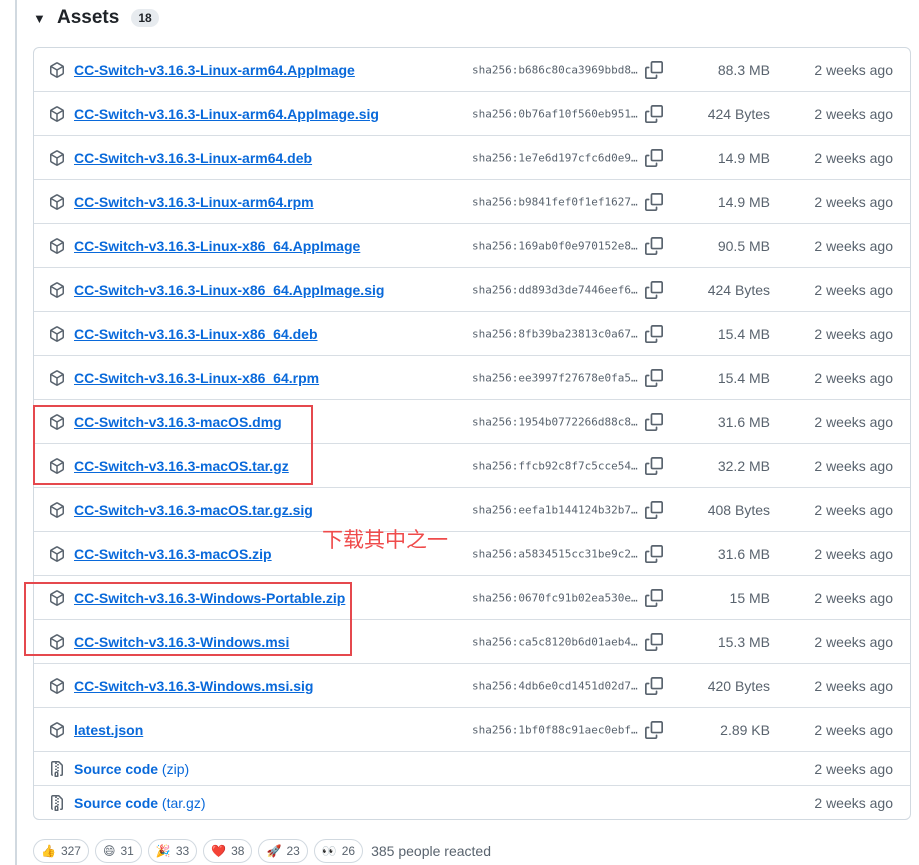 The height and width of the screenshot is (865, 919). I want to click on asset-link: CC-Switch-v3.16.3-Linux-x86_64.rpm, so click(196, 378).